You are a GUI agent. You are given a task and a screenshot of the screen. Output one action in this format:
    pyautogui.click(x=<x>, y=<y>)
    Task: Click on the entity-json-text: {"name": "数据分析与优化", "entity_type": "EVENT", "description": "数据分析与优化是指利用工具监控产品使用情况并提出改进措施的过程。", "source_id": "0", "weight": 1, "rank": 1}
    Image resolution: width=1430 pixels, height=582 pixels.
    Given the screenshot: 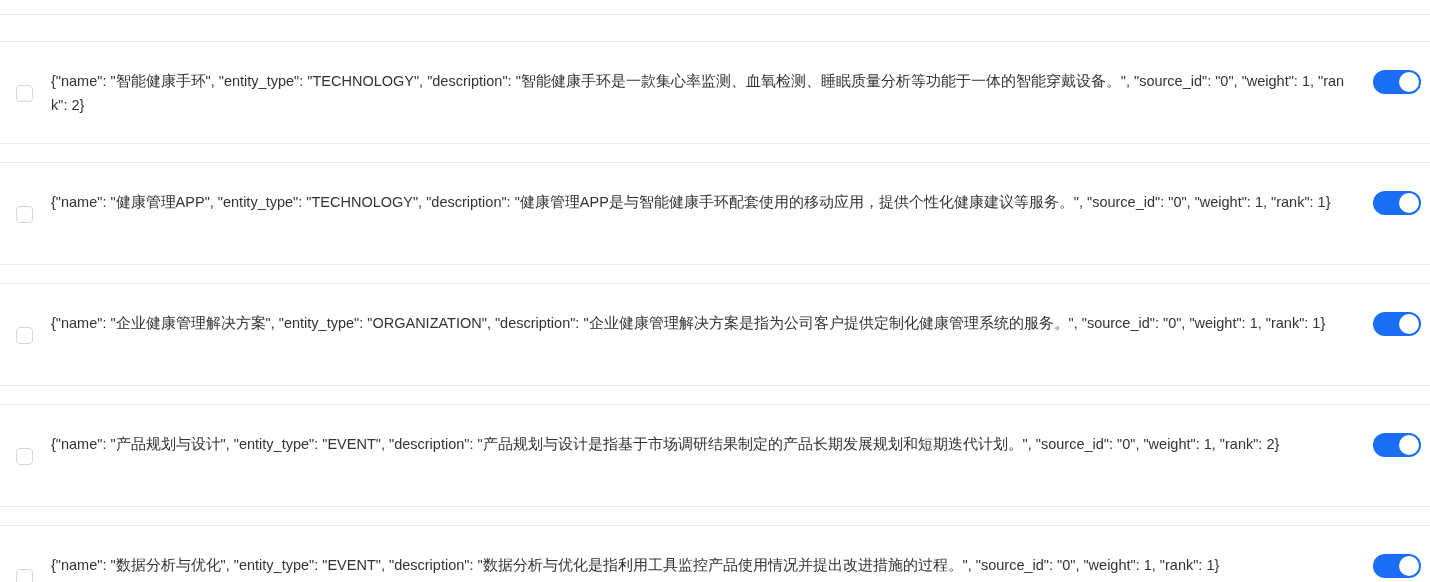 What is the action you would take?
    pyautogui.click(x=636, y=565)
    